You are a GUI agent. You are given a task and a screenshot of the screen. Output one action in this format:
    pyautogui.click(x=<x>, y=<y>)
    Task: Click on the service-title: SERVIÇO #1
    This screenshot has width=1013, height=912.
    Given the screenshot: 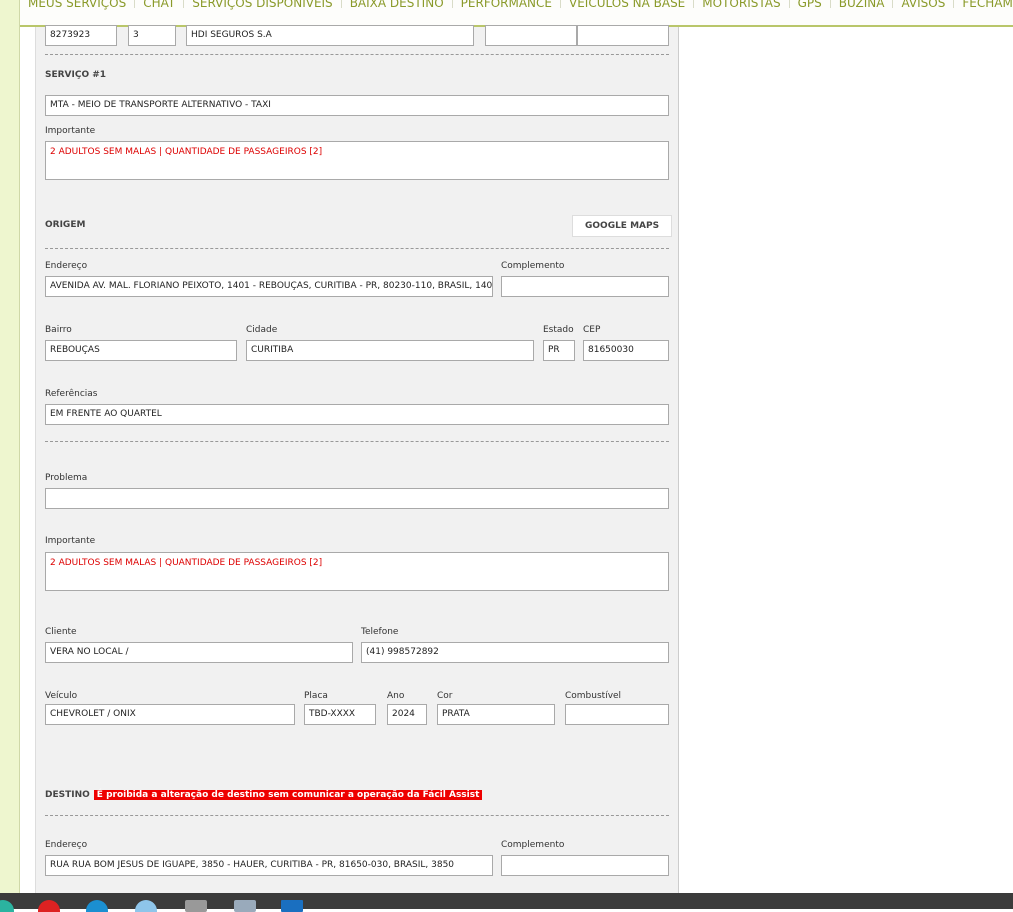 What is the action you would take?
    pyautogui.click(x=76, y=75)
    